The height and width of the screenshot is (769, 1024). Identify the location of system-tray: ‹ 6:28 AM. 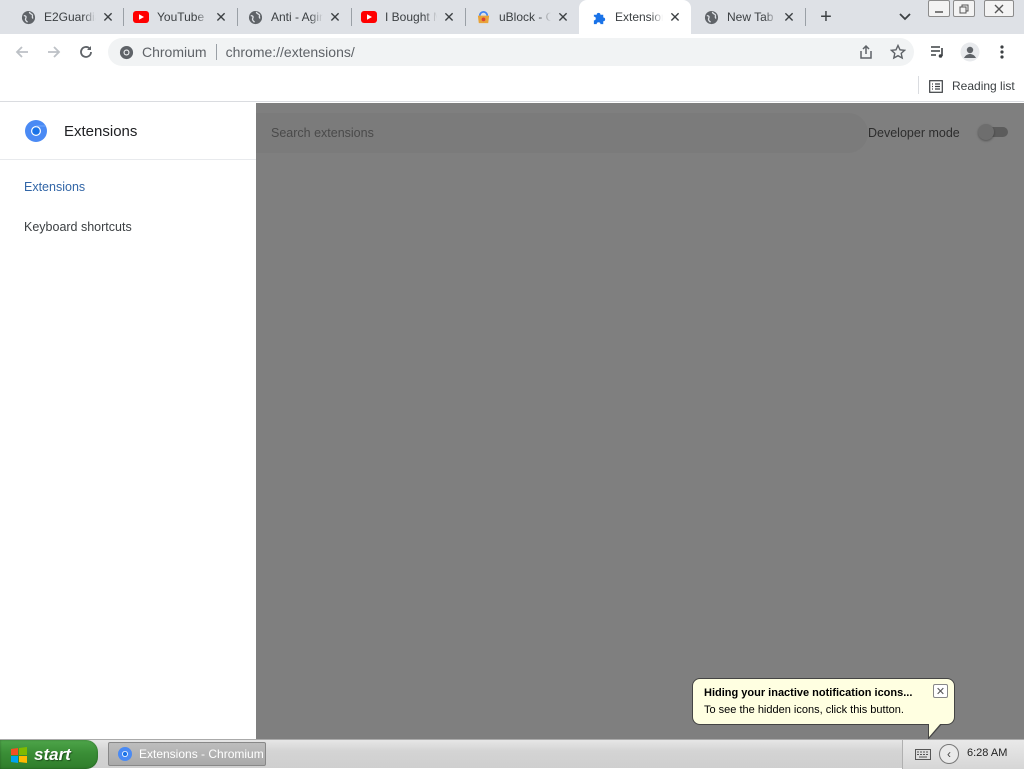
(963, 754).